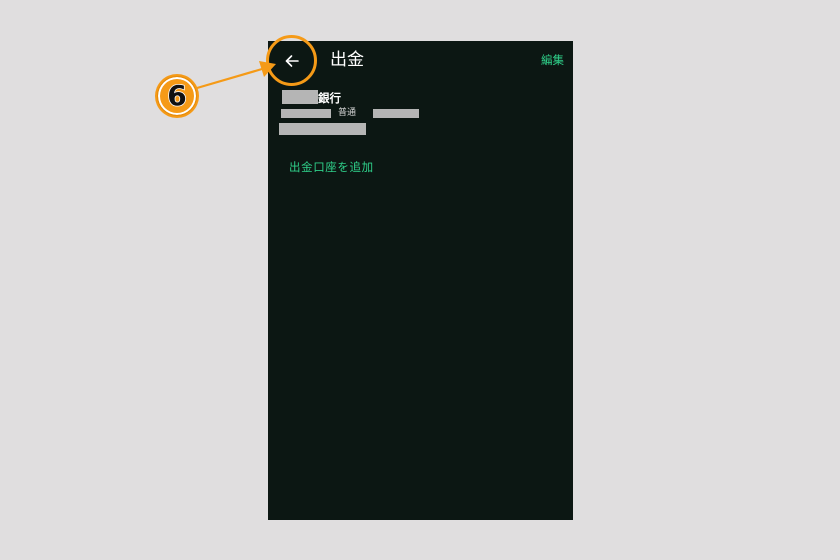 This screenshot has width=840, height=560. I want to click on step-number-badge: 6, so click(177, 96).